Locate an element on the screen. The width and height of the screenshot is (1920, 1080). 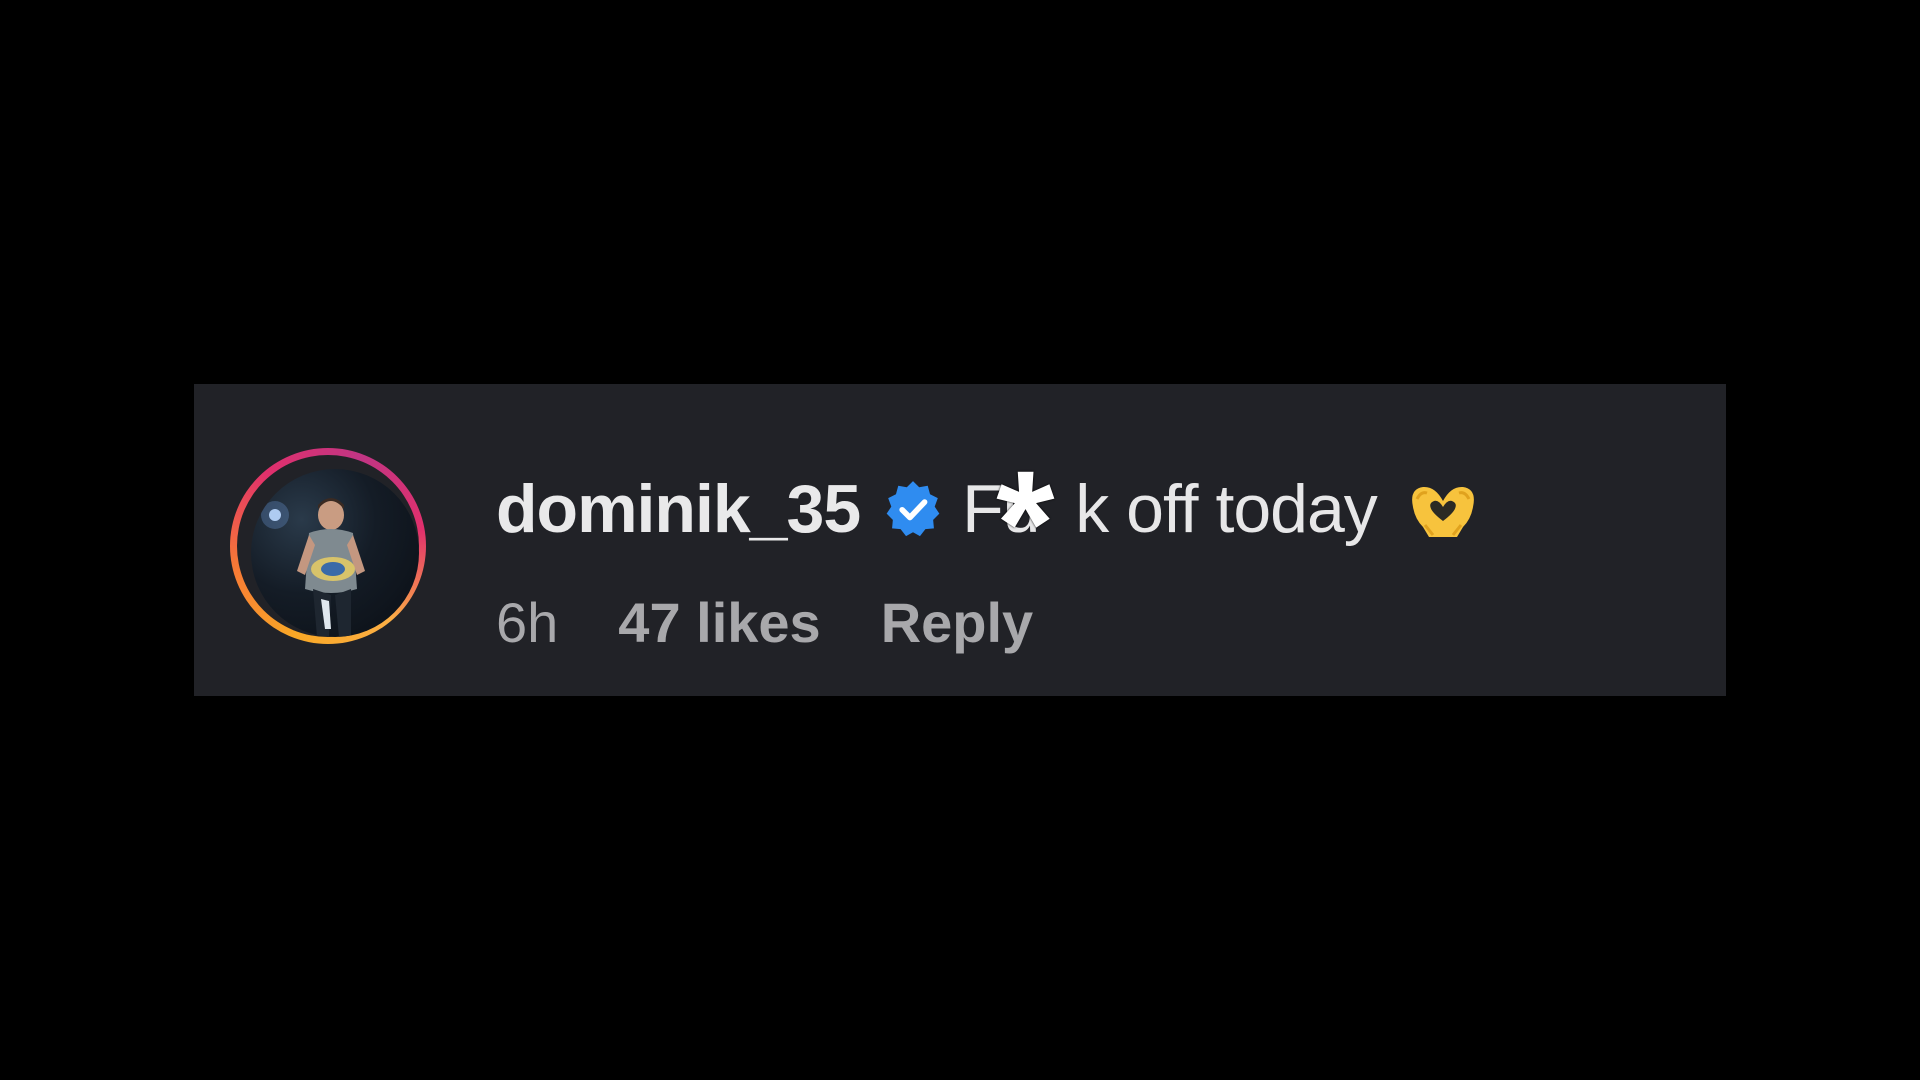
comment-text: Fu k off today * is located at coordinates (1170, 523).